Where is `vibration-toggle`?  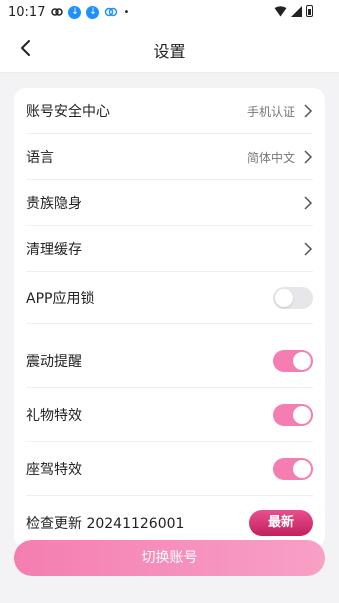 vibration-toggle is located at coordinates (293, 361).